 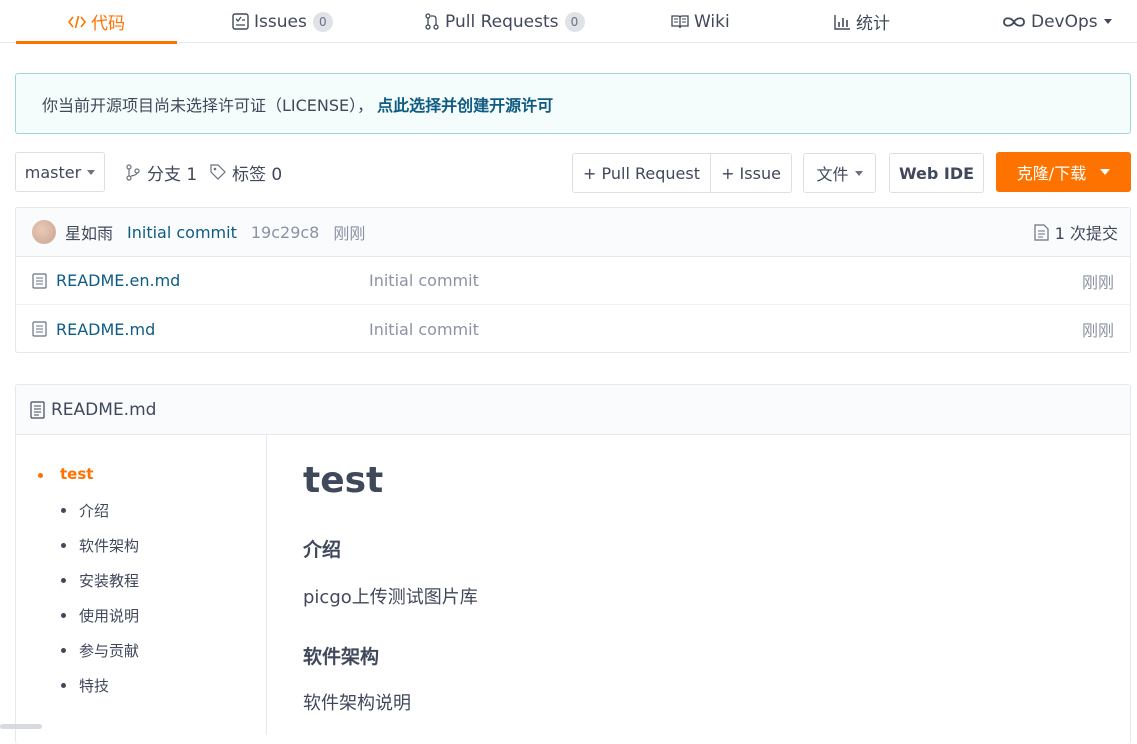 I want to click on readme-heading-1: test, so click(x=343, y=480).